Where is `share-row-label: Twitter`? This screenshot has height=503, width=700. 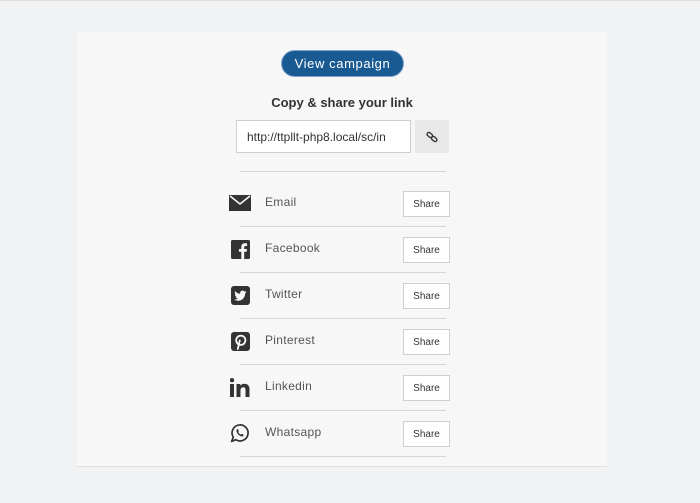
share-row-label: Twitter is located at coordinates (284, 294).